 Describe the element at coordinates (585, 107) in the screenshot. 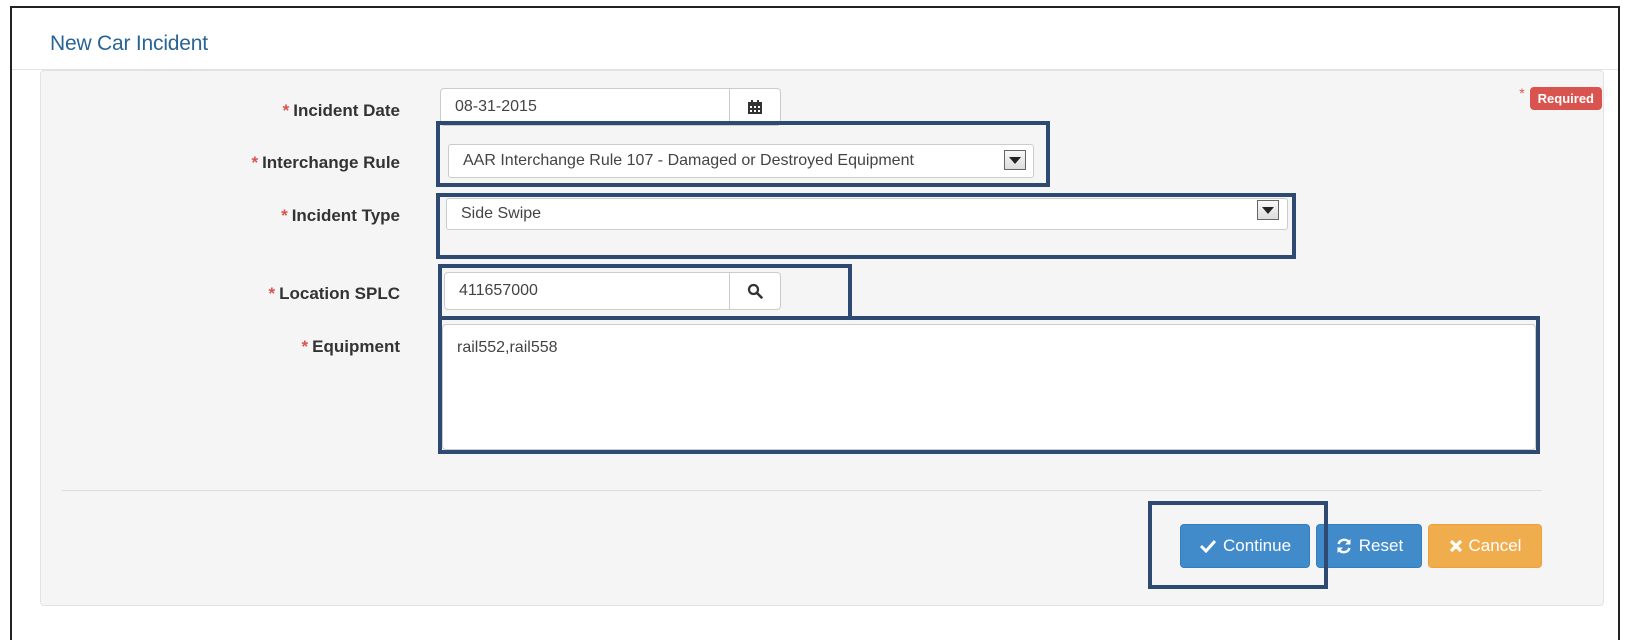

I see `incident-date-input: 08-31-2015` at that location.